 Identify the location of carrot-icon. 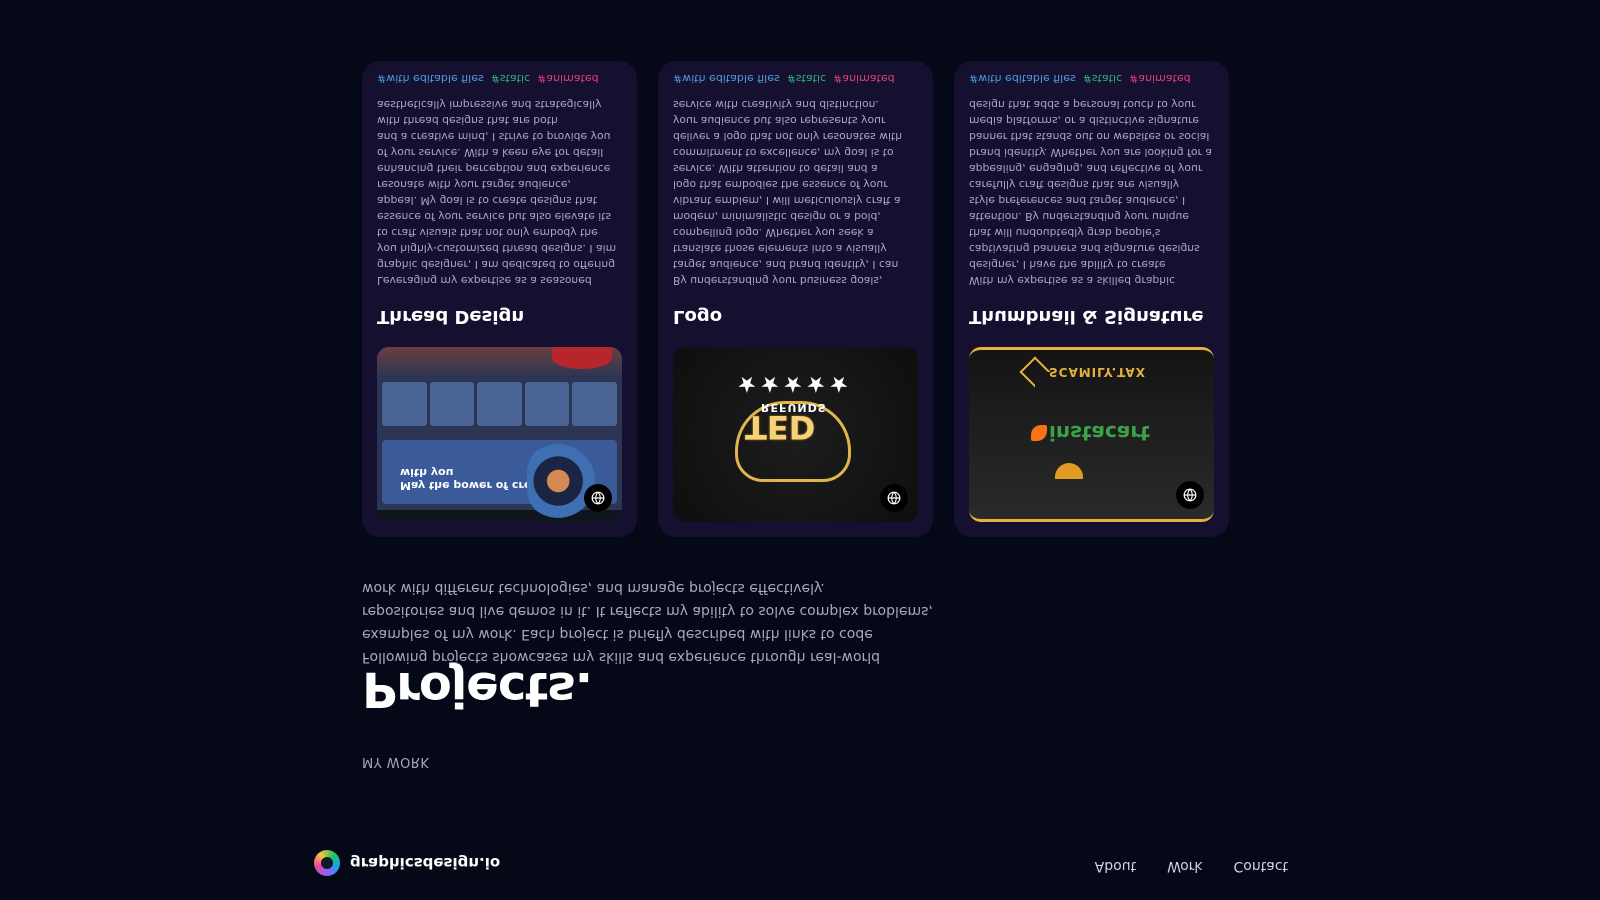
(1039, 433).